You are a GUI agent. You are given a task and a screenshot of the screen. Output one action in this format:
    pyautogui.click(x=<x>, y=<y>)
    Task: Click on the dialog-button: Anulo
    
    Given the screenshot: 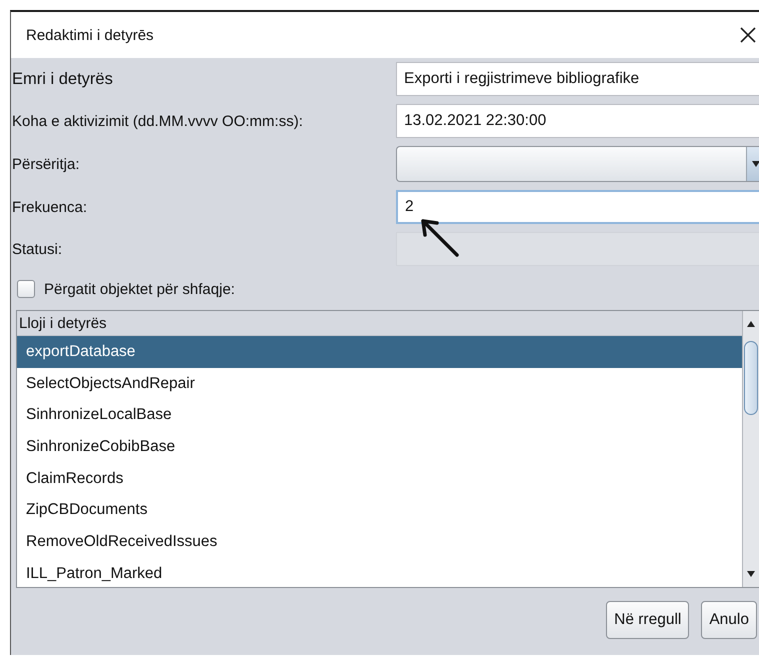 What is the action you would take?
    pyautogui.click(x=729, y=620)
    